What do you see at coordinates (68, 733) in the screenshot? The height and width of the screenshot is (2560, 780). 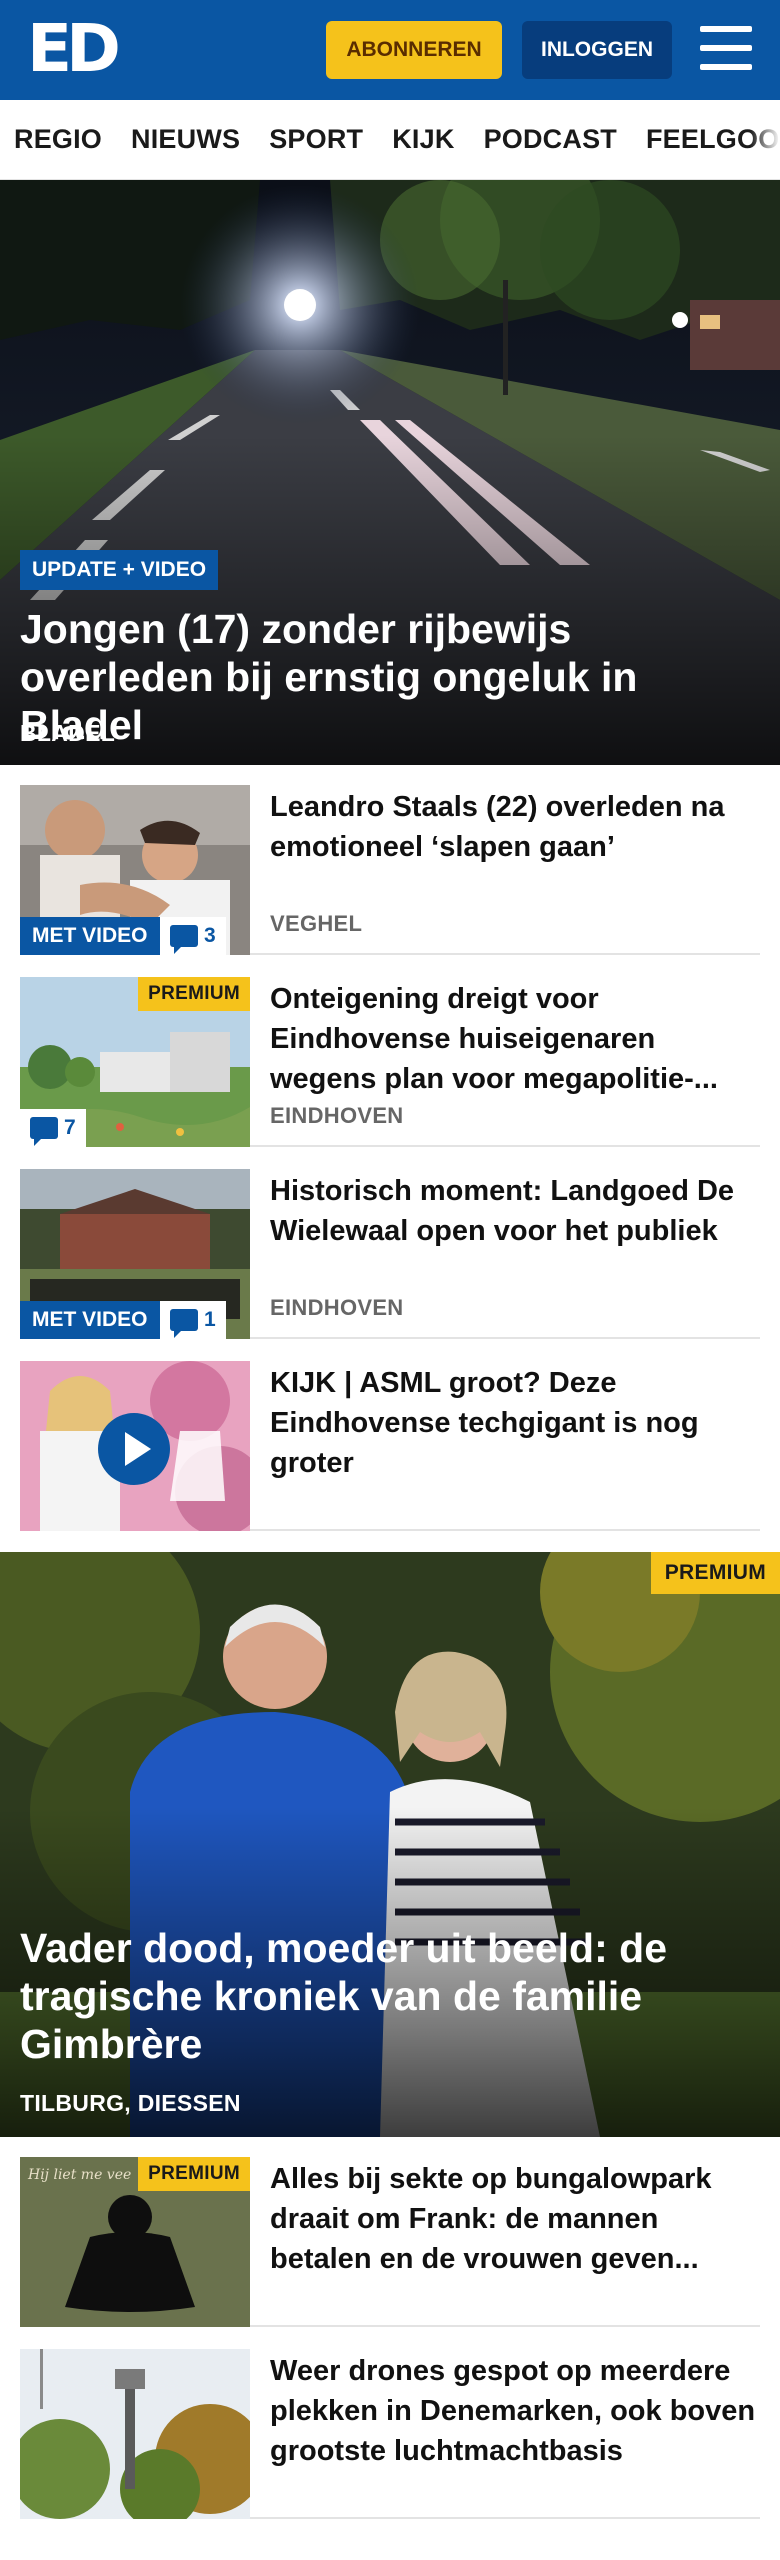 I see `hero-place: BLADEL` at bounding box center [68, 733].